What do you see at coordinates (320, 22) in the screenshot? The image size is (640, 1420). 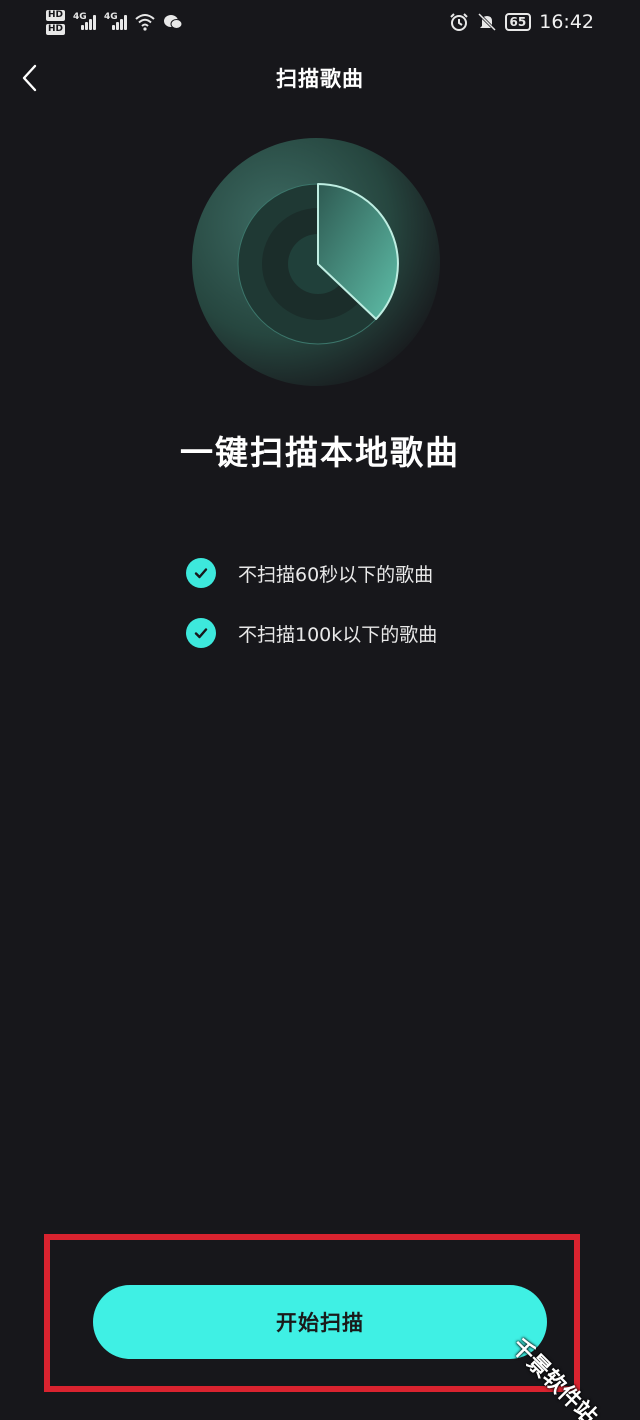 I see `status-bar: HD HD 4G 4G 65 16:42` at bounding box center [320, 22].